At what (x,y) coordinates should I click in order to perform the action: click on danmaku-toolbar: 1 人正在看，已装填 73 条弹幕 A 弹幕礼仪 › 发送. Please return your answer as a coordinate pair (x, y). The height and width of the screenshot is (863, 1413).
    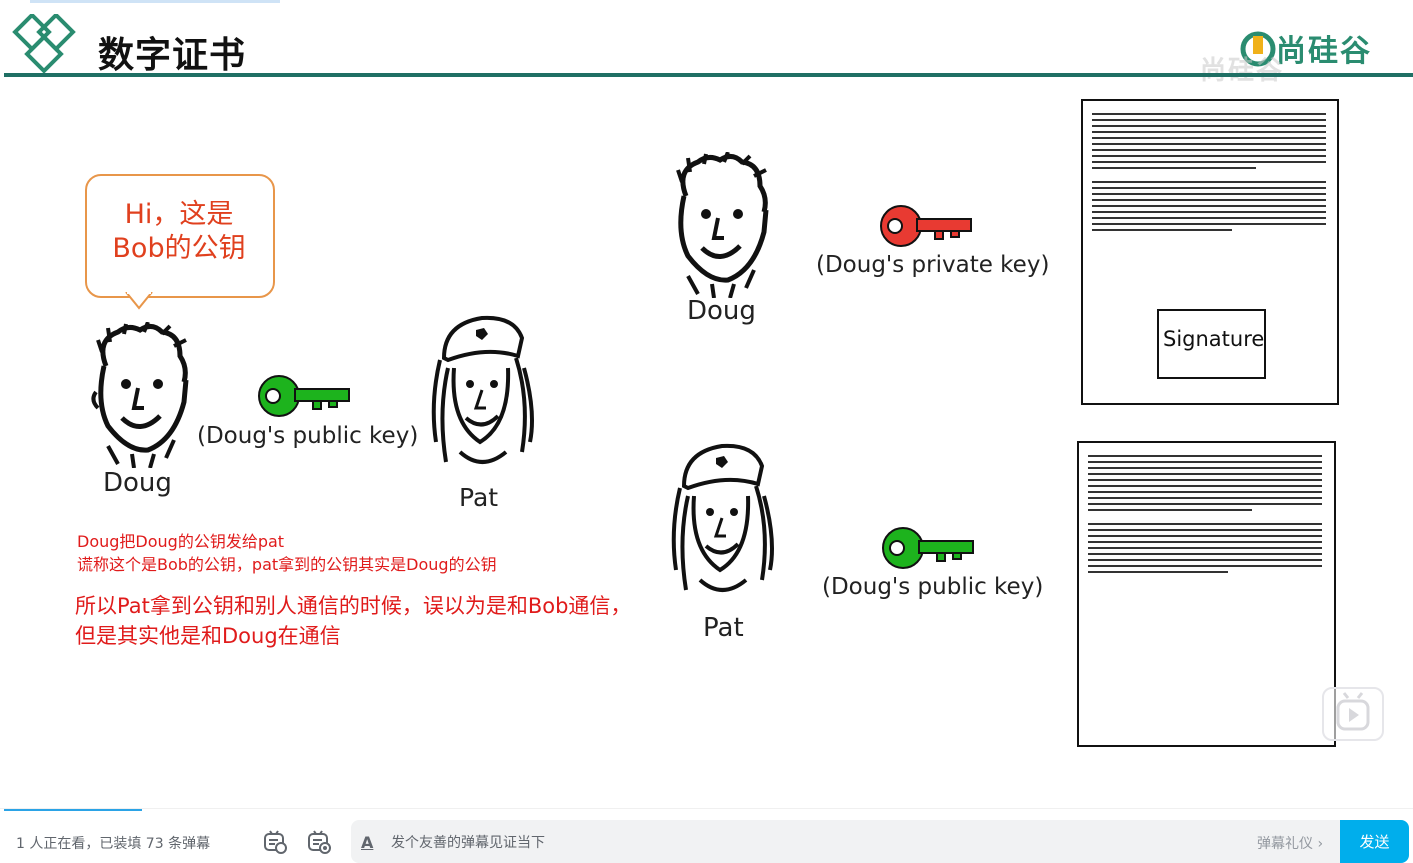
    Looking at the image, I should click on (706, 835).